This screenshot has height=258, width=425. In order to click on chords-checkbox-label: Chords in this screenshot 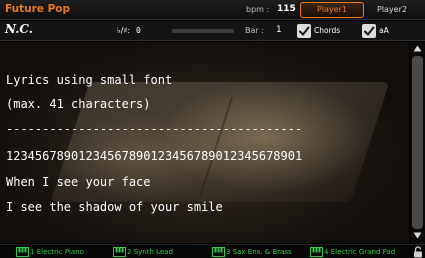, I will do `click(327, 30)`.